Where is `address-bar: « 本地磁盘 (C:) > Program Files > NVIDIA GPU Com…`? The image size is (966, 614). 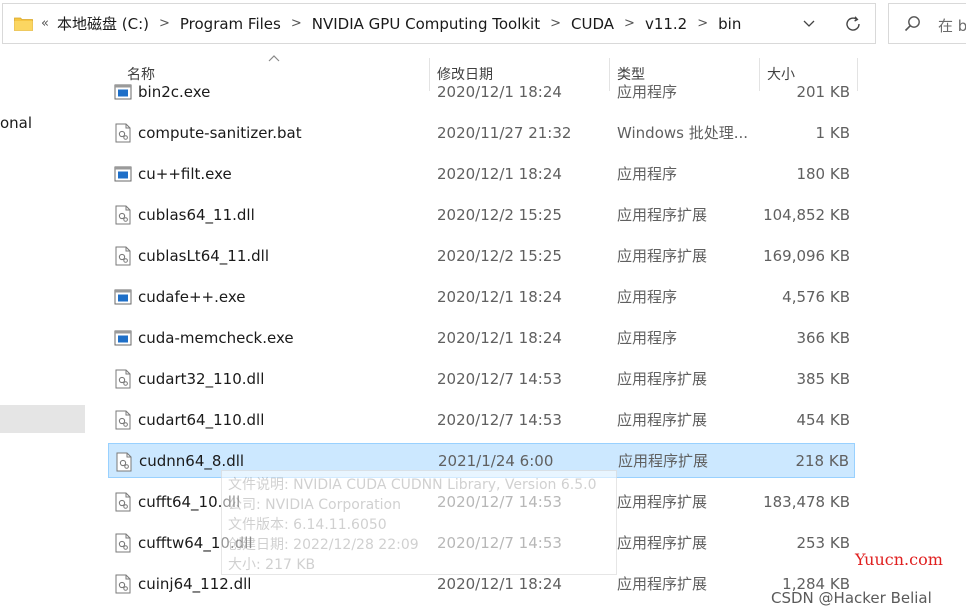 address-bar: « 本地磁盘 (C:) > Program Files > NVIDIA GPU Com… is located at coordinates (439, 23).